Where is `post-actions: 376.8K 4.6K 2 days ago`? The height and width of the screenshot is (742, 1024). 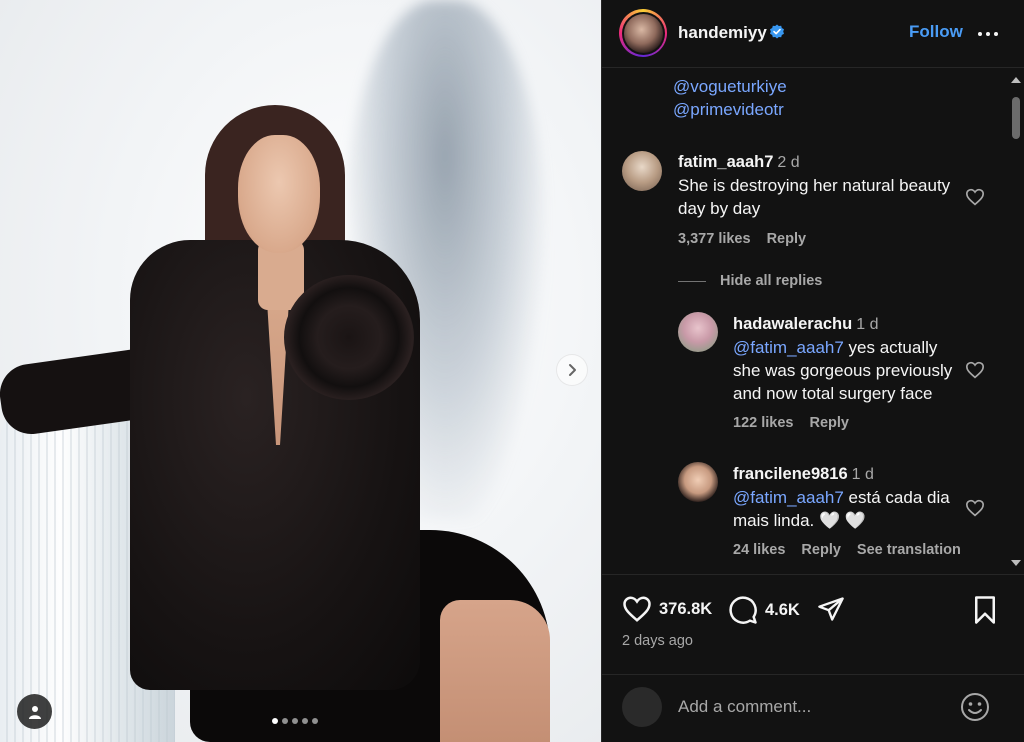
post-actions: 376.8K 4.6K 2 days ago is located at coordinates (813, 624).